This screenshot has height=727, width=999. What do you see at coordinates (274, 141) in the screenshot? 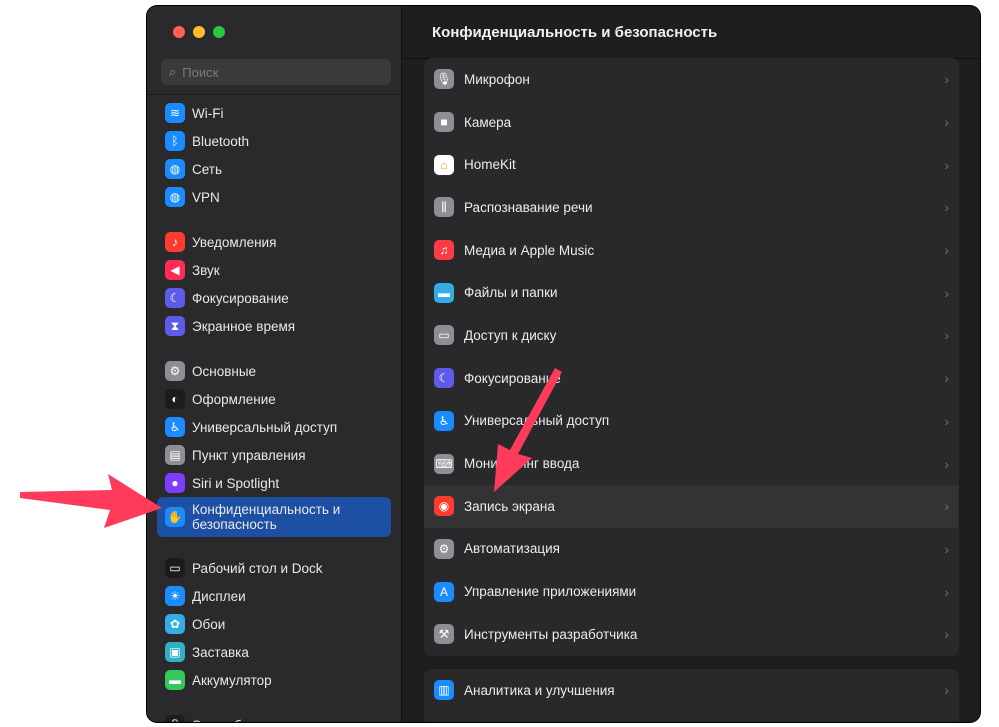
I see `sidebar-item: ᛒ Bluetooth` at bounding box center [274, 141].